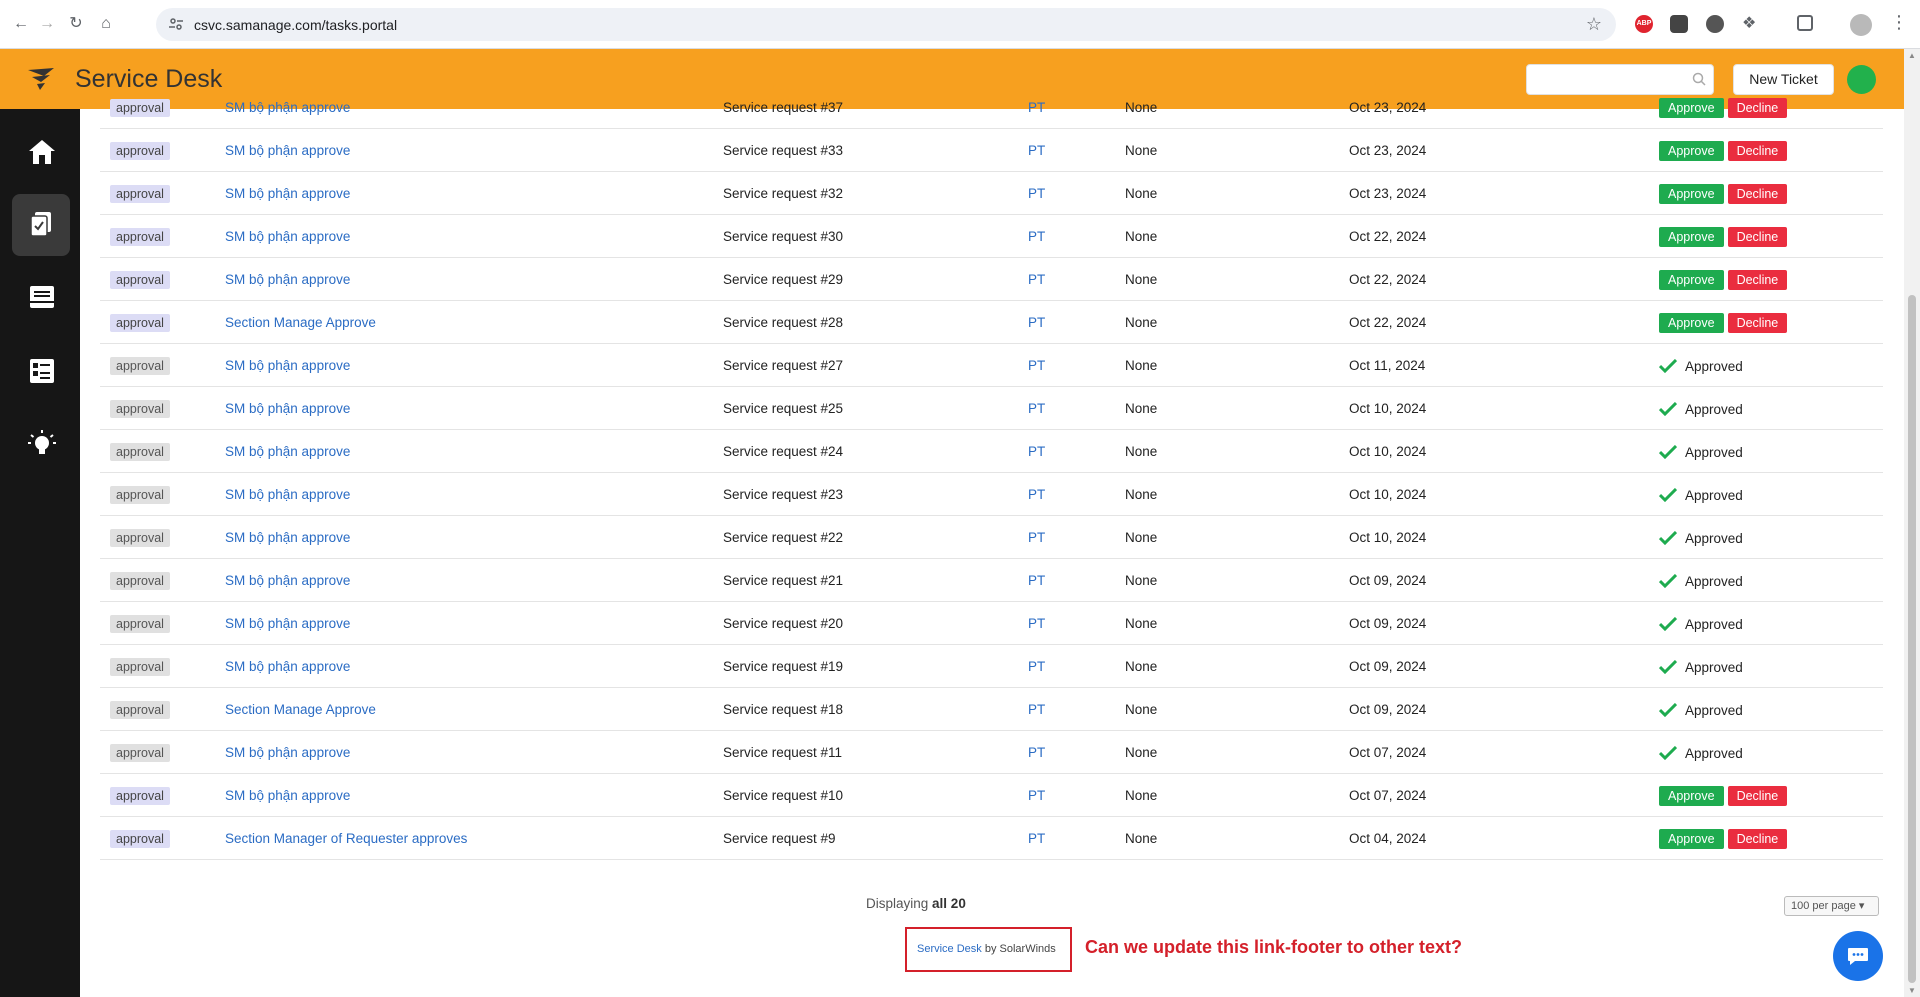 This screenshot has width=1920, height=997. I want to click on sidebar-item-home, so click(41, 153).